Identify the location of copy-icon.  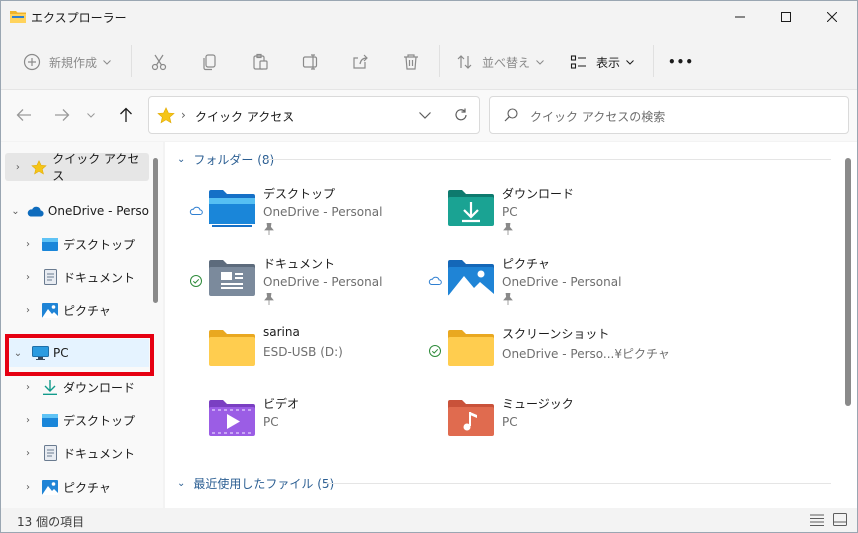
(209, 62).